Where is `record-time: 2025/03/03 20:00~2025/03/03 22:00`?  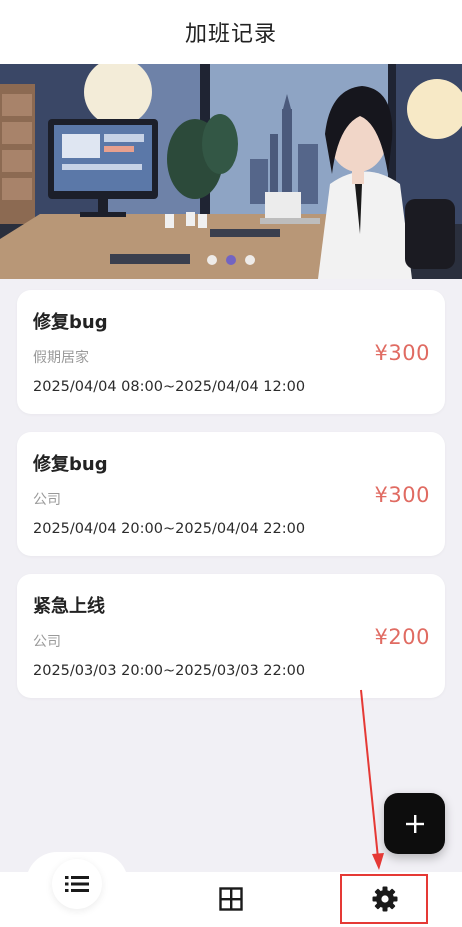 record-time: 2025/03/03 20:00~2025/03/03 22:00 is located at coordinates (169, 671).